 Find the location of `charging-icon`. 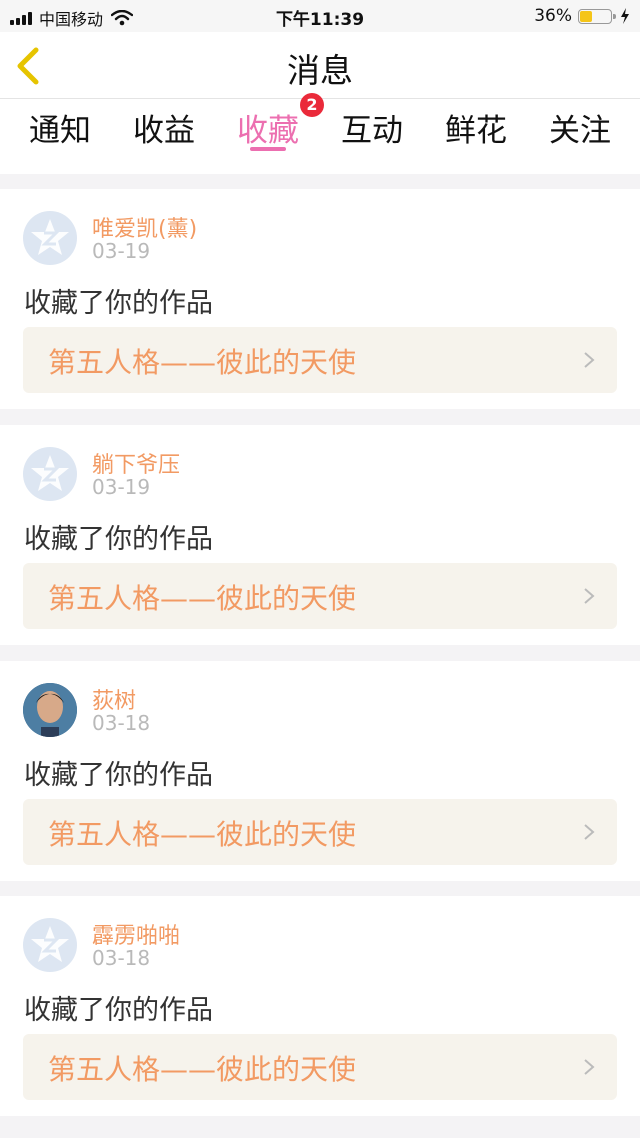

charging-icon is located at coordinates (625, 16).